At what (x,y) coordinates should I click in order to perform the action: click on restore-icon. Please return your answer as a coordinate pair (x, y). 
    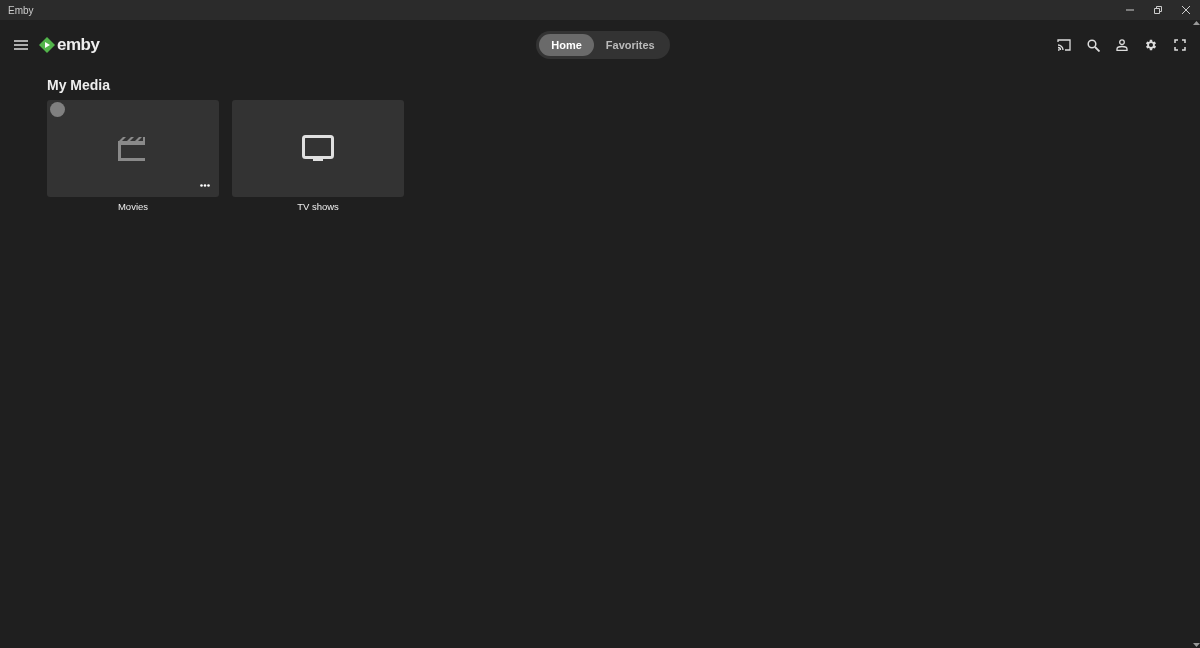
    Looking at the image, I should click on (1158, 10).